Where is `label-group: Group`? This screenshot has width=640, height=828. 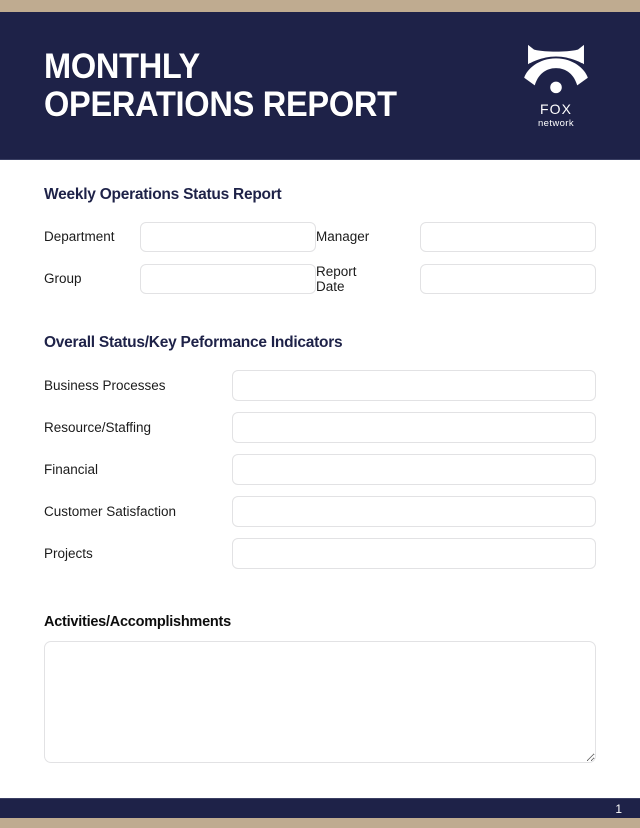 label-group: Group is located at coordinates (63, 279).